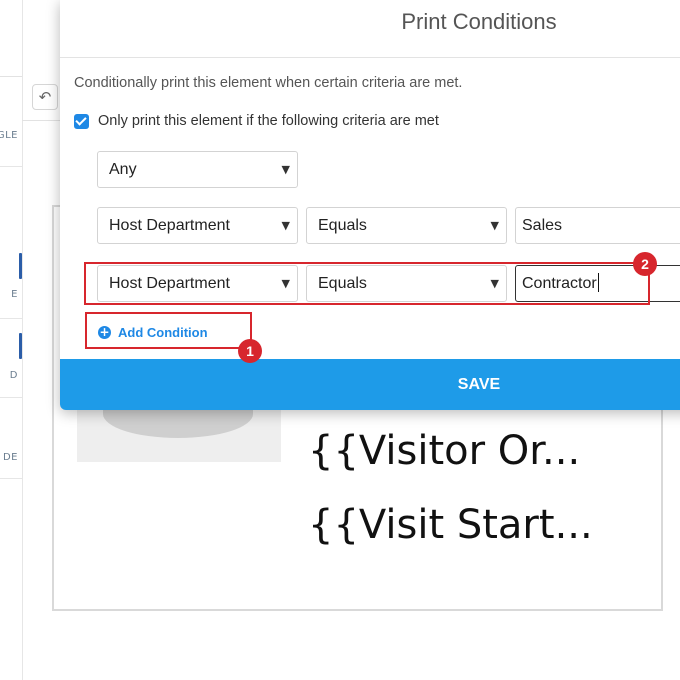  I want to click on toolbar-divider, so click(42, 120).